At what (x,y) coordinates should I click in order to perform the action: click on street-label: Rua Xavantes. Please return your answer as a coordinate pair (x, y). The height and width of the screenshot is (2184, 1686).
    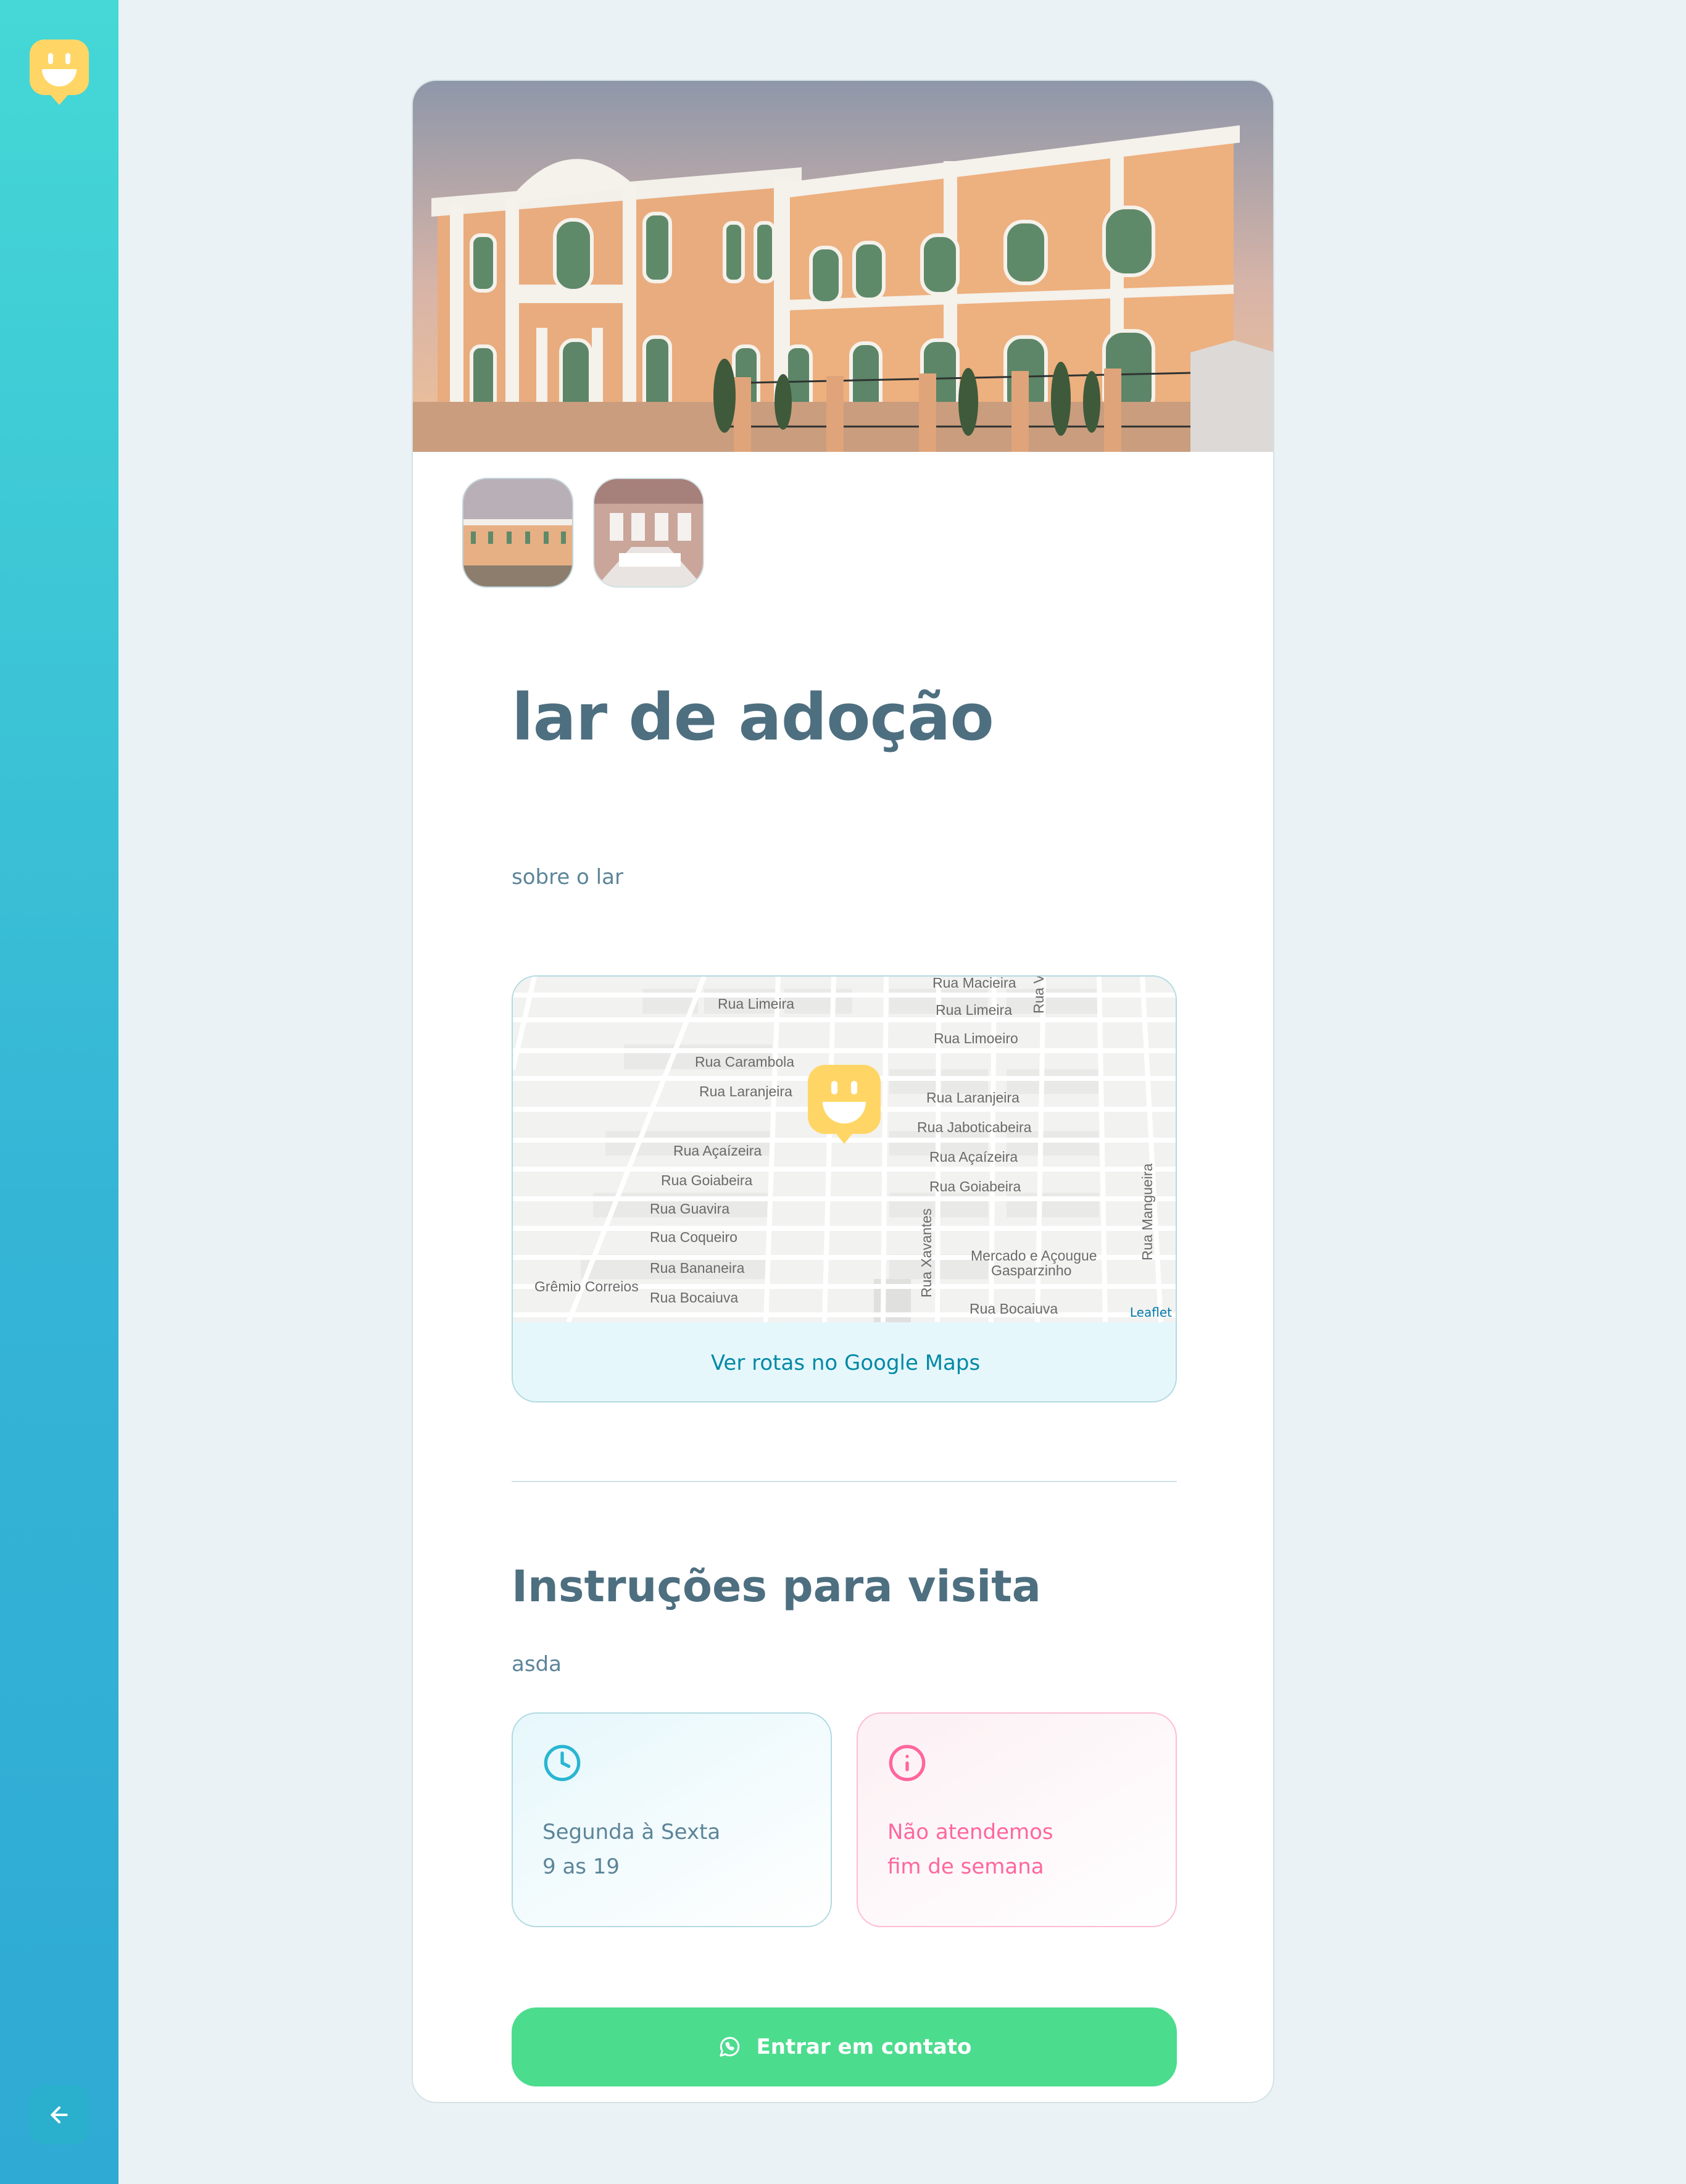
    Looking at the image, I should click on (926, 1253).